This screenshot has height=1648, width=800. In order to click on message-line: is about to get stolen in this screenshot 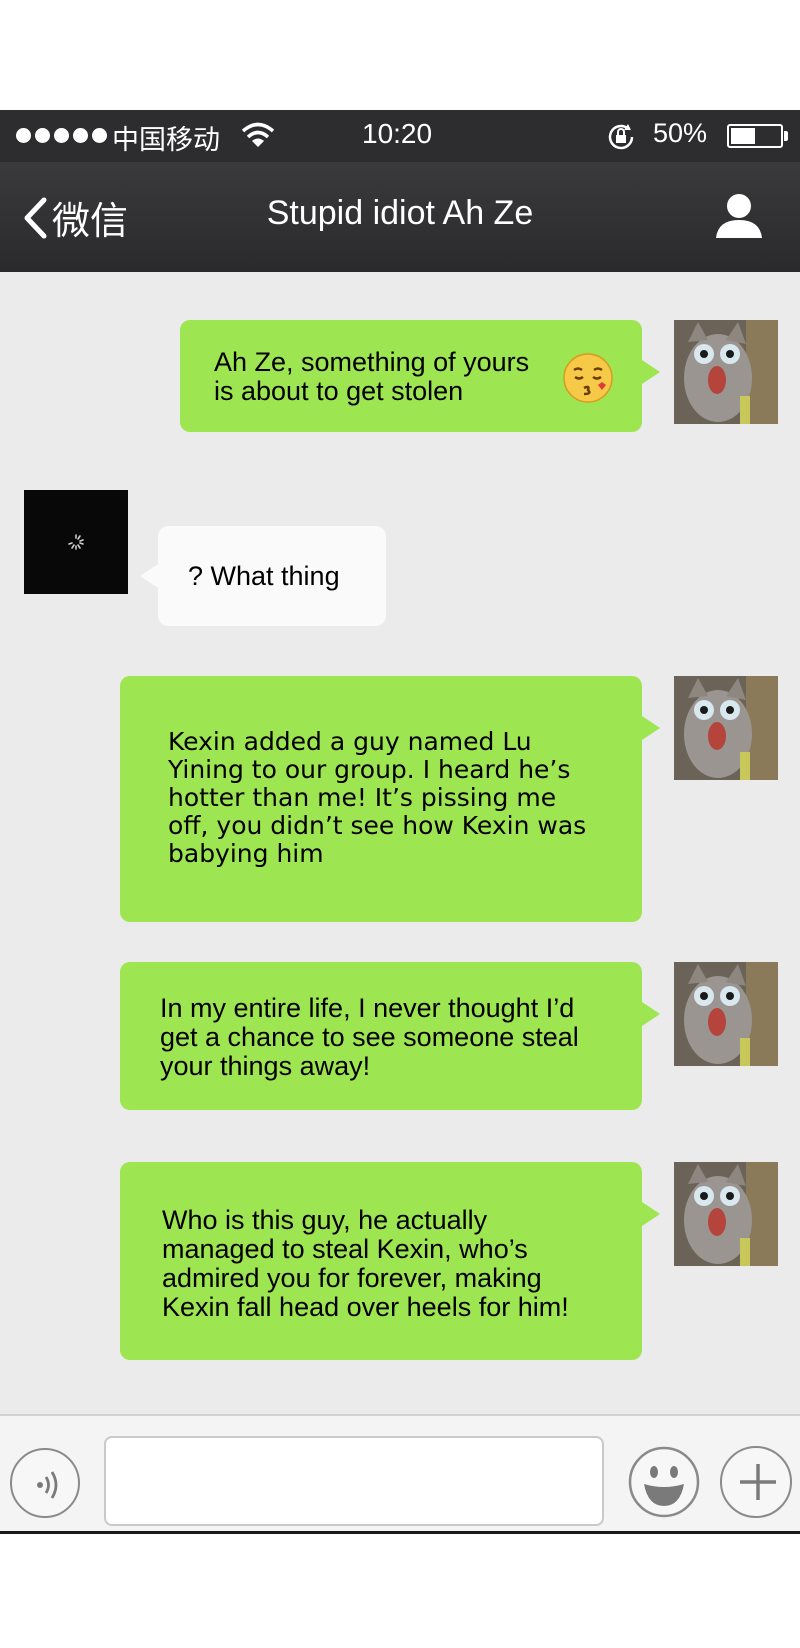, I will do `click(339, 391)`.